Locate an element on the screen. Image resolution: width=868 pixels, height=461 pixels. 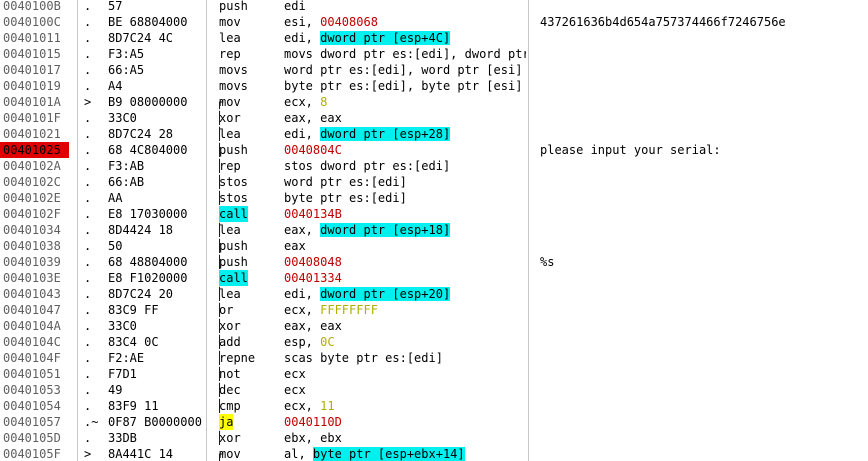
operand: edi, dword ptr [esp+28] is located at coordinates (367, 134).